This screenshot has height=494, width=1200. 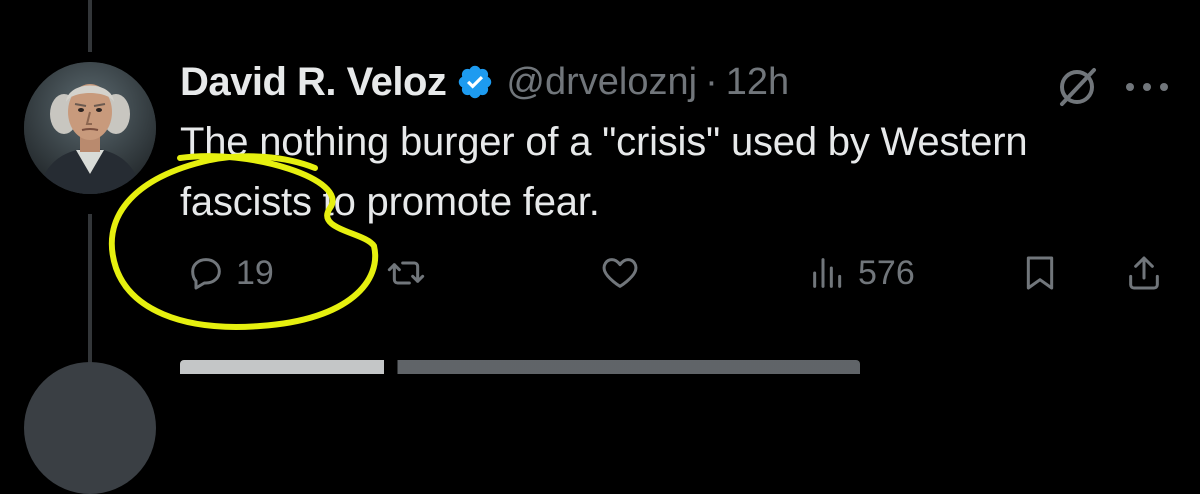 What do you see at coordinates (1111, 87) in the screenshot?
I see `tweet-header-actions` at bounding box center [1111, 87].